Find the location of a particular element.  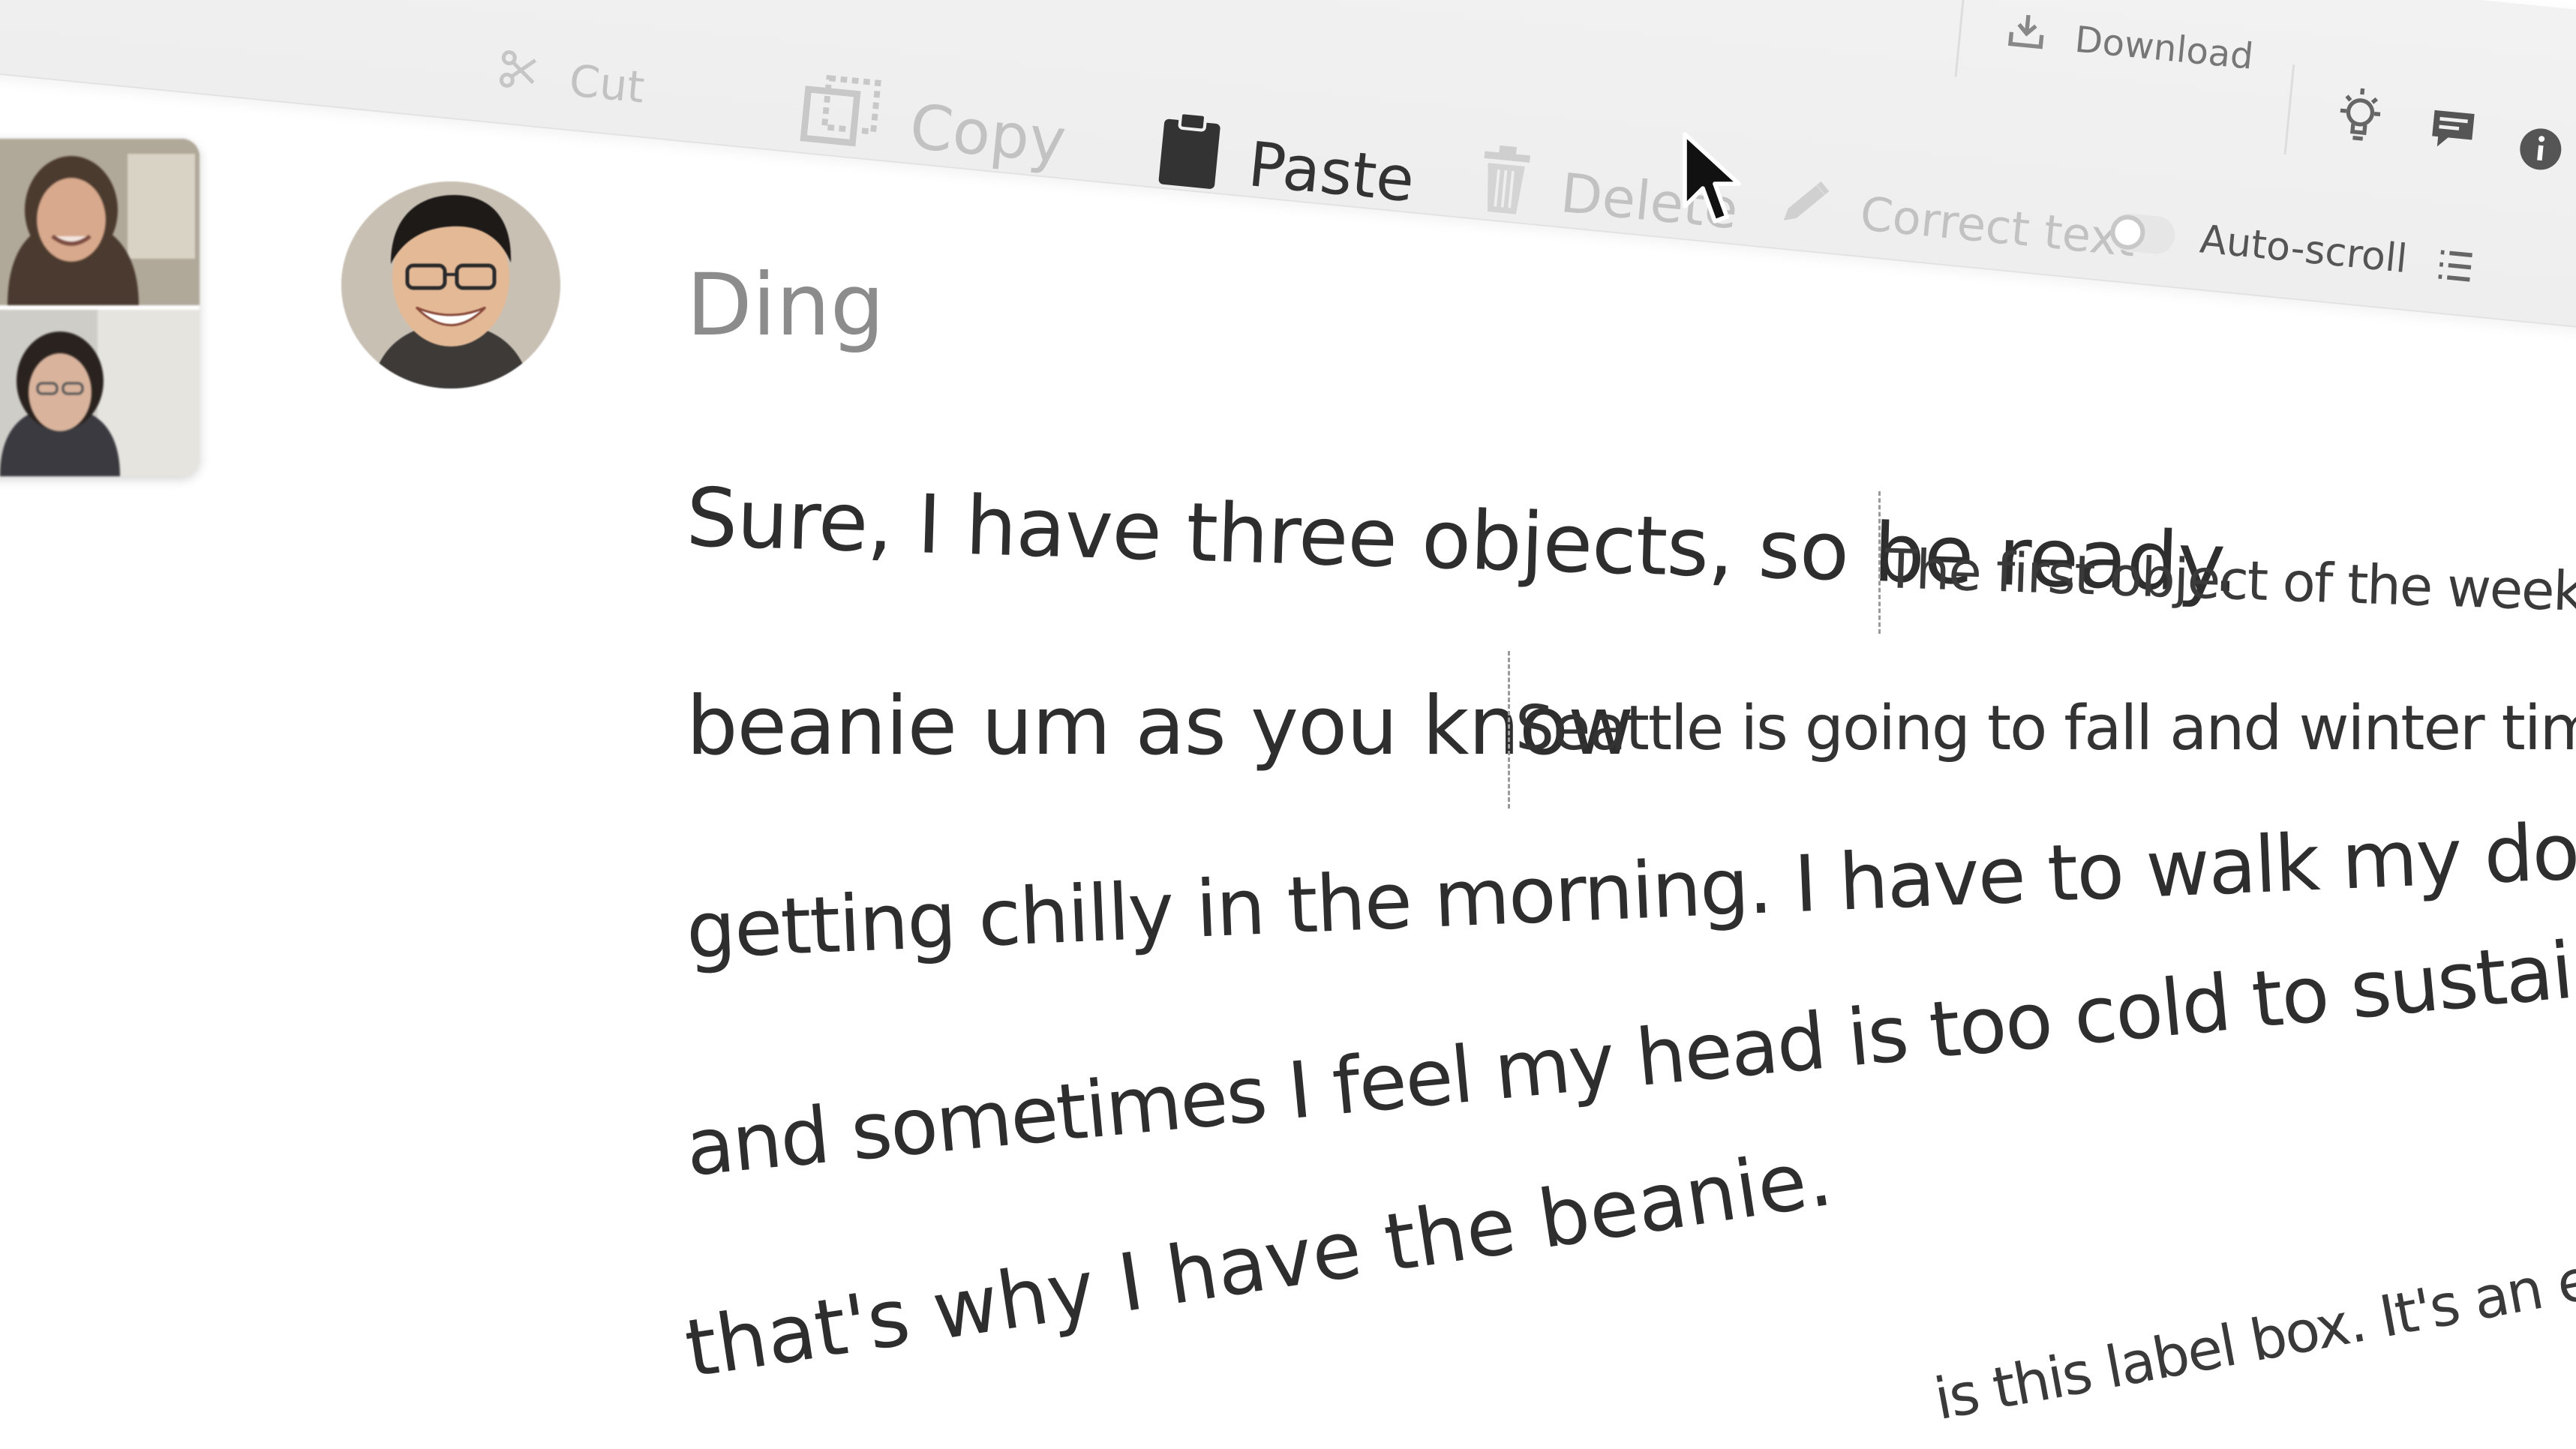

copy-icon is located at coordinates (855, 121).